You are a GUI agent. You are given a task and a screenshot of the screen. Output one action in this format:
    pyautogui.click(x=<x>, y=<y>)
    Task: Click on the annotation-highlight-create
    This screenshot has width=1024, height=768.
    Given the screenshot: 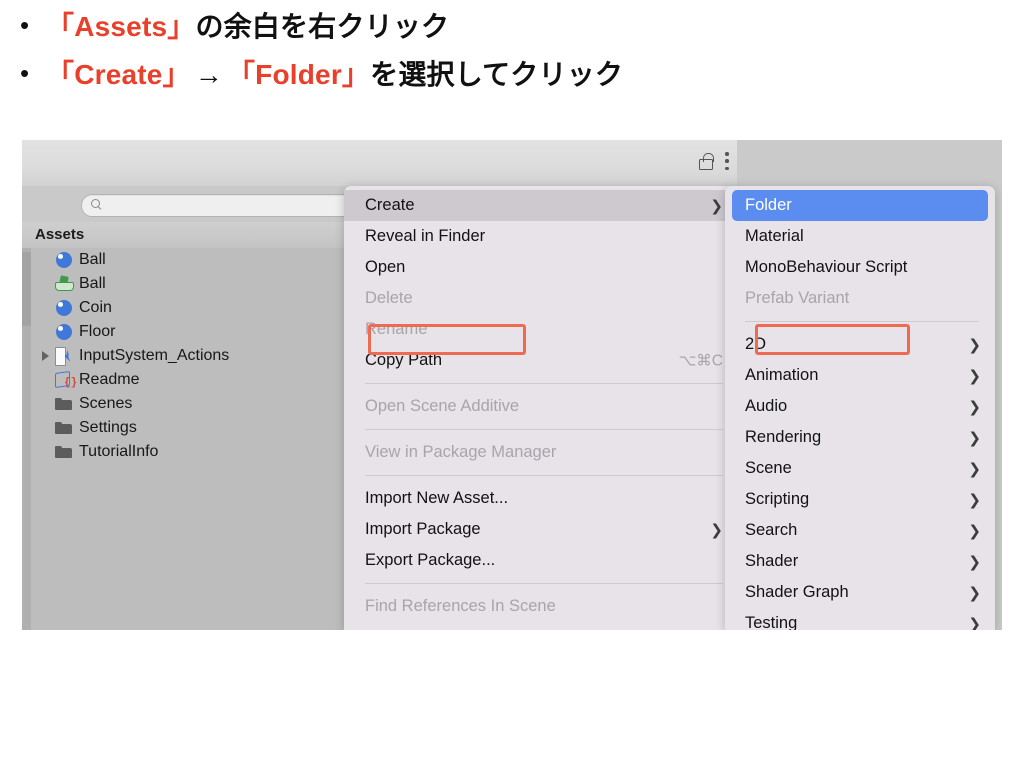 What is the action you would take?
    pyautogui.click(x=447, y=339)
    